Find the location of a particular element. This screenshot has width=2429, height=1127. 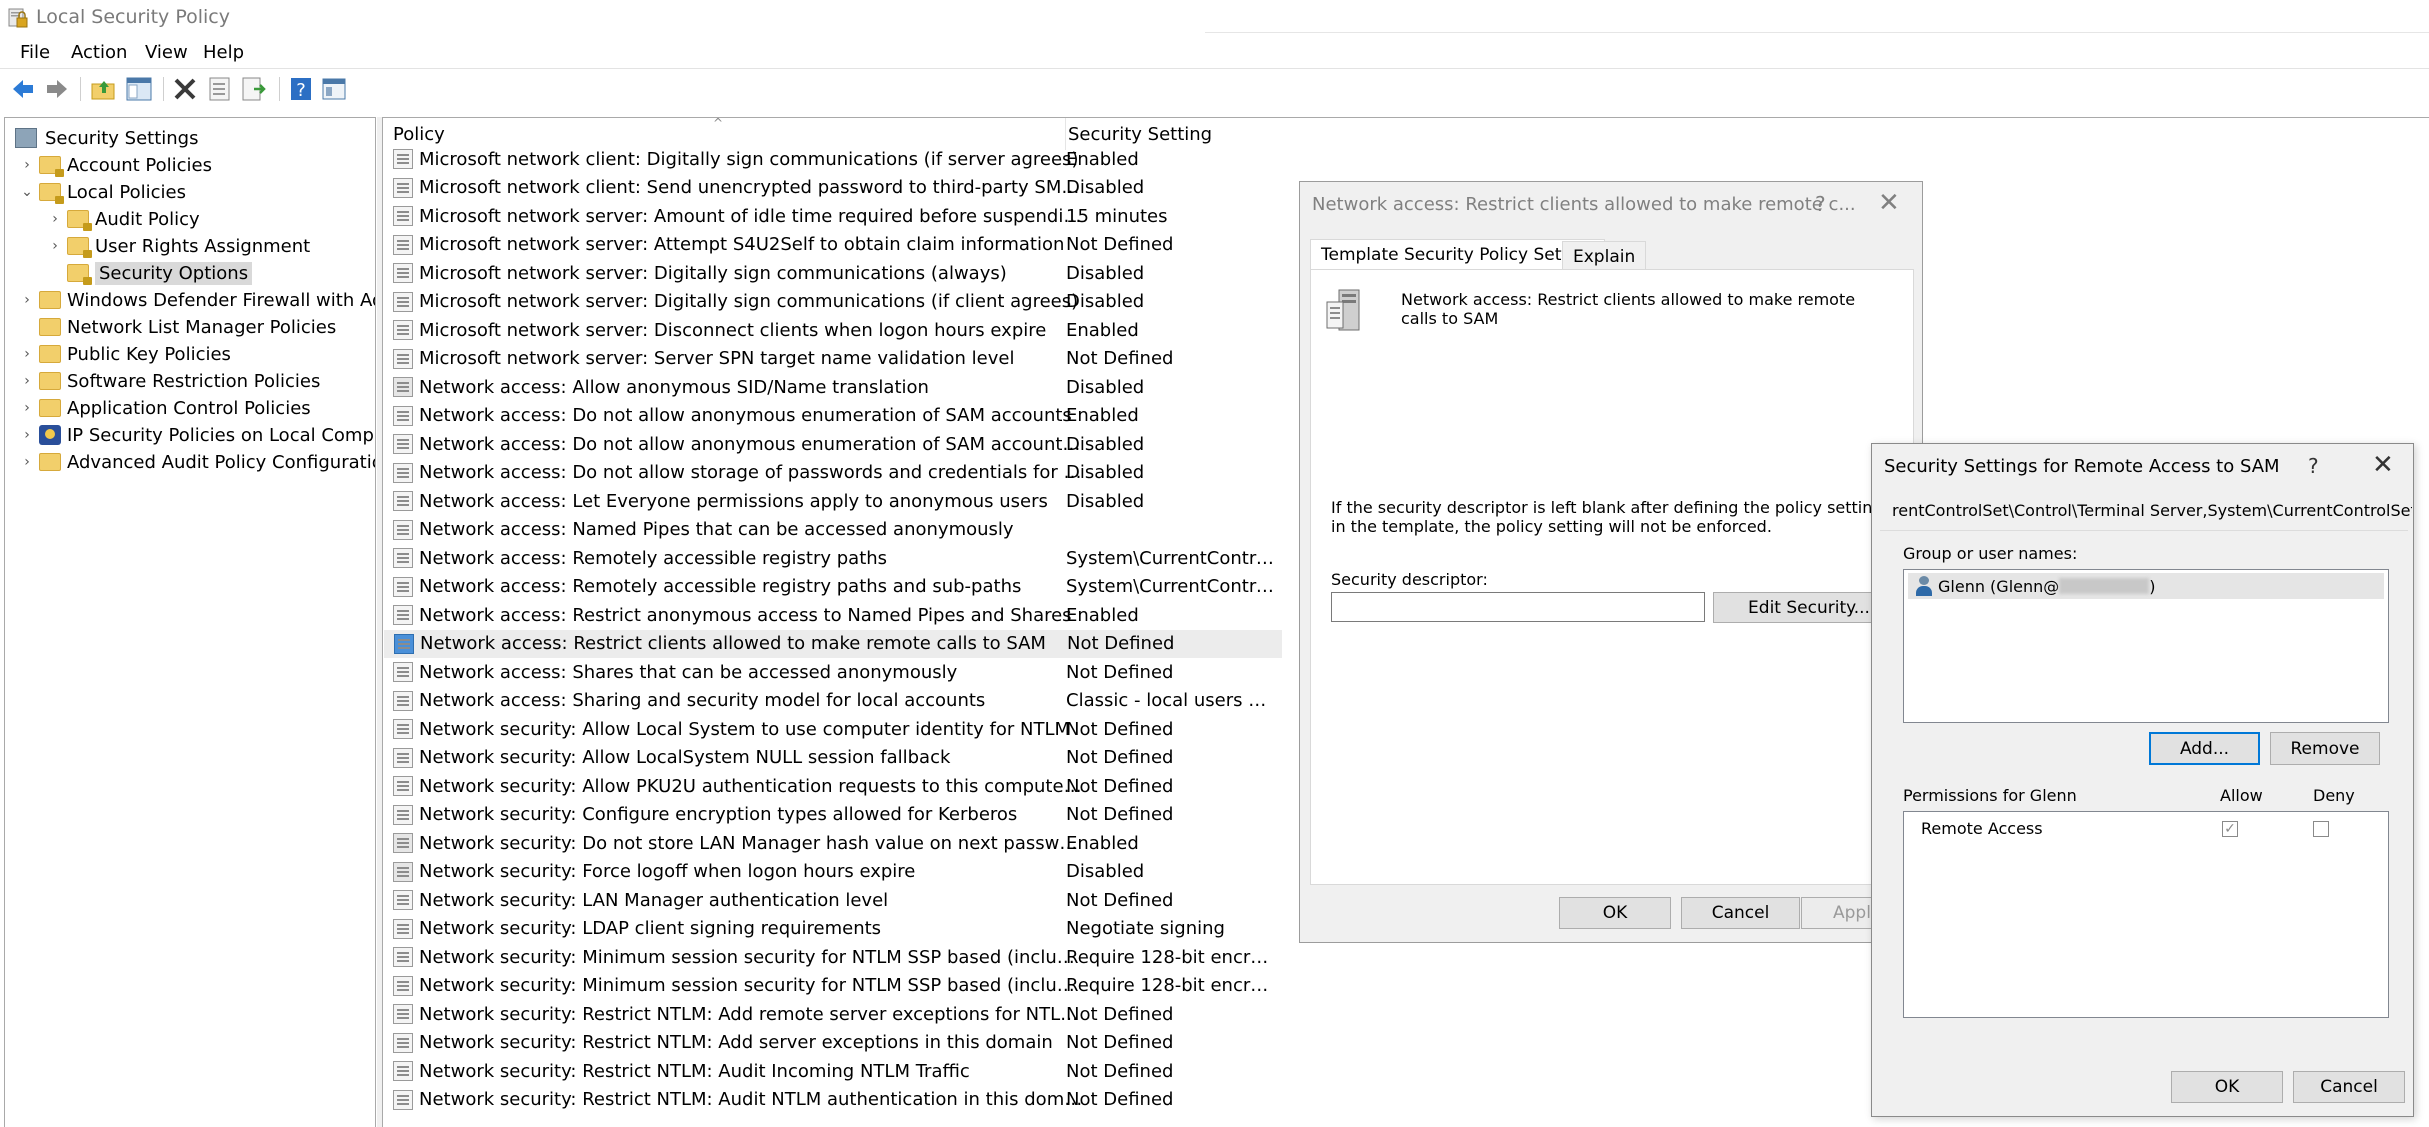

group-or-user-names-list: Glenn (Glenn@) is located at coordinates (2146, 646).